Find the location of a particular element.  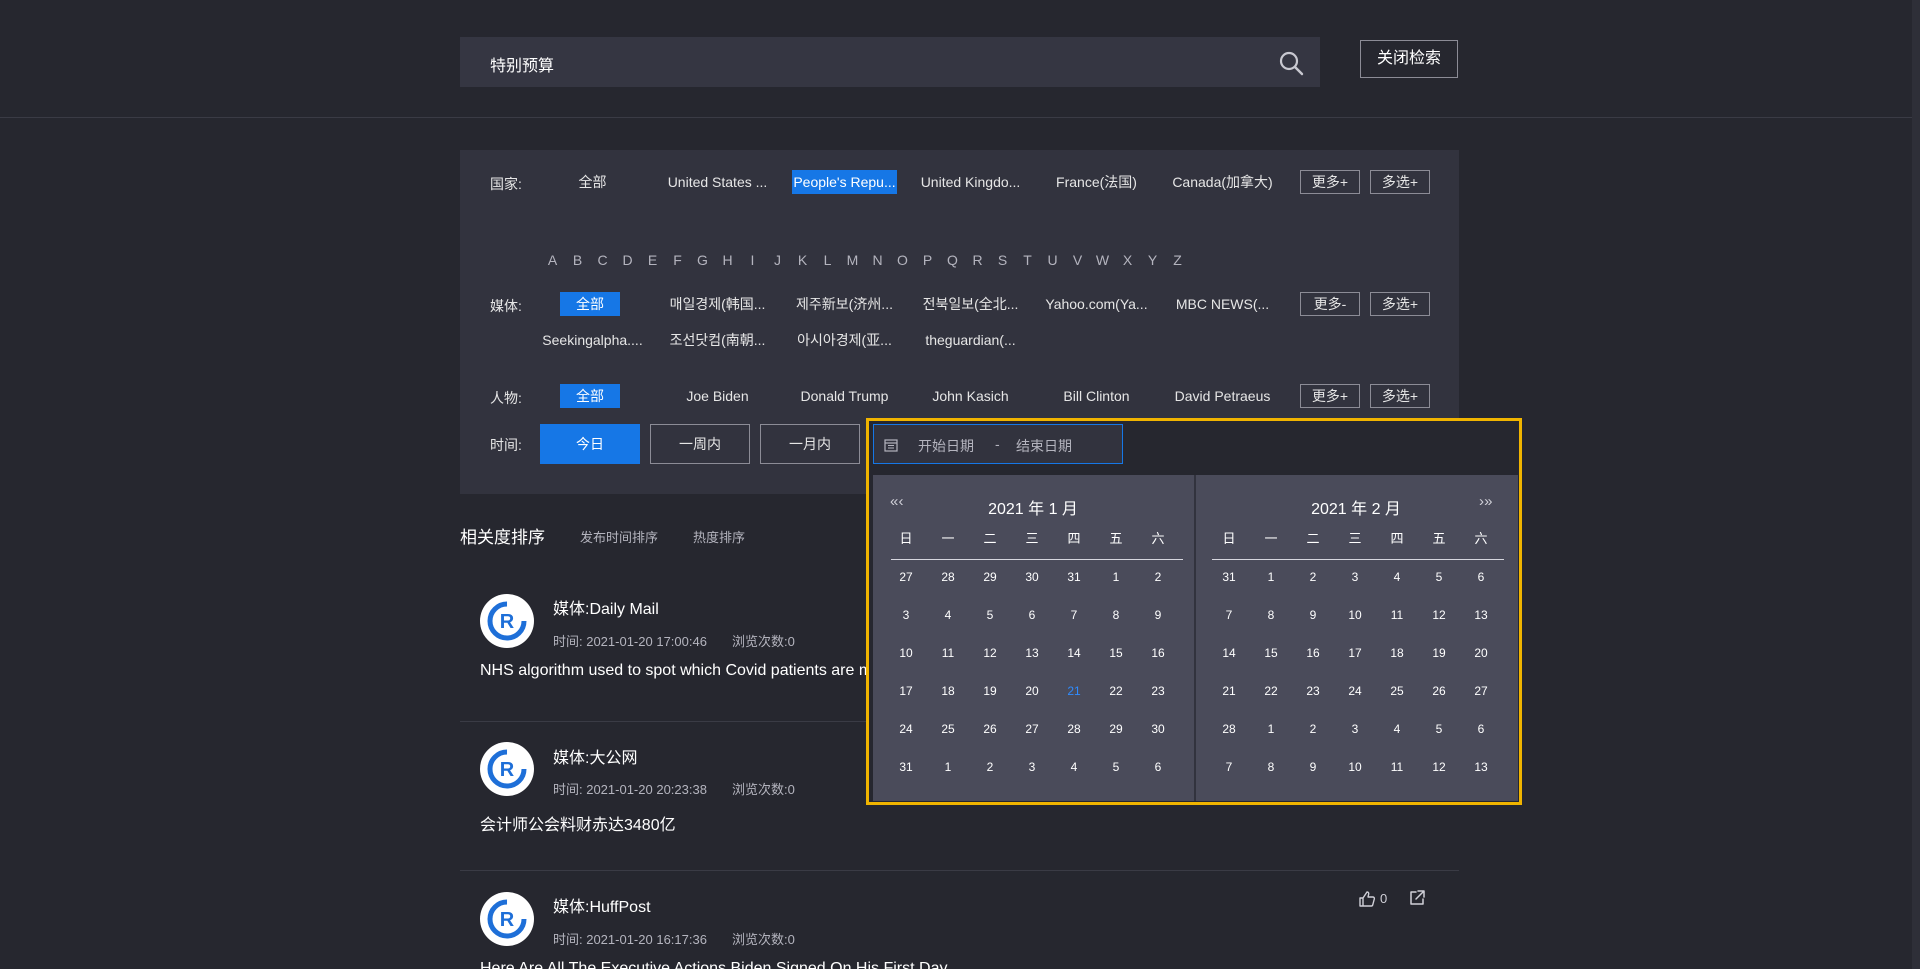

letter-r: R is located at coordinates (977, 260).